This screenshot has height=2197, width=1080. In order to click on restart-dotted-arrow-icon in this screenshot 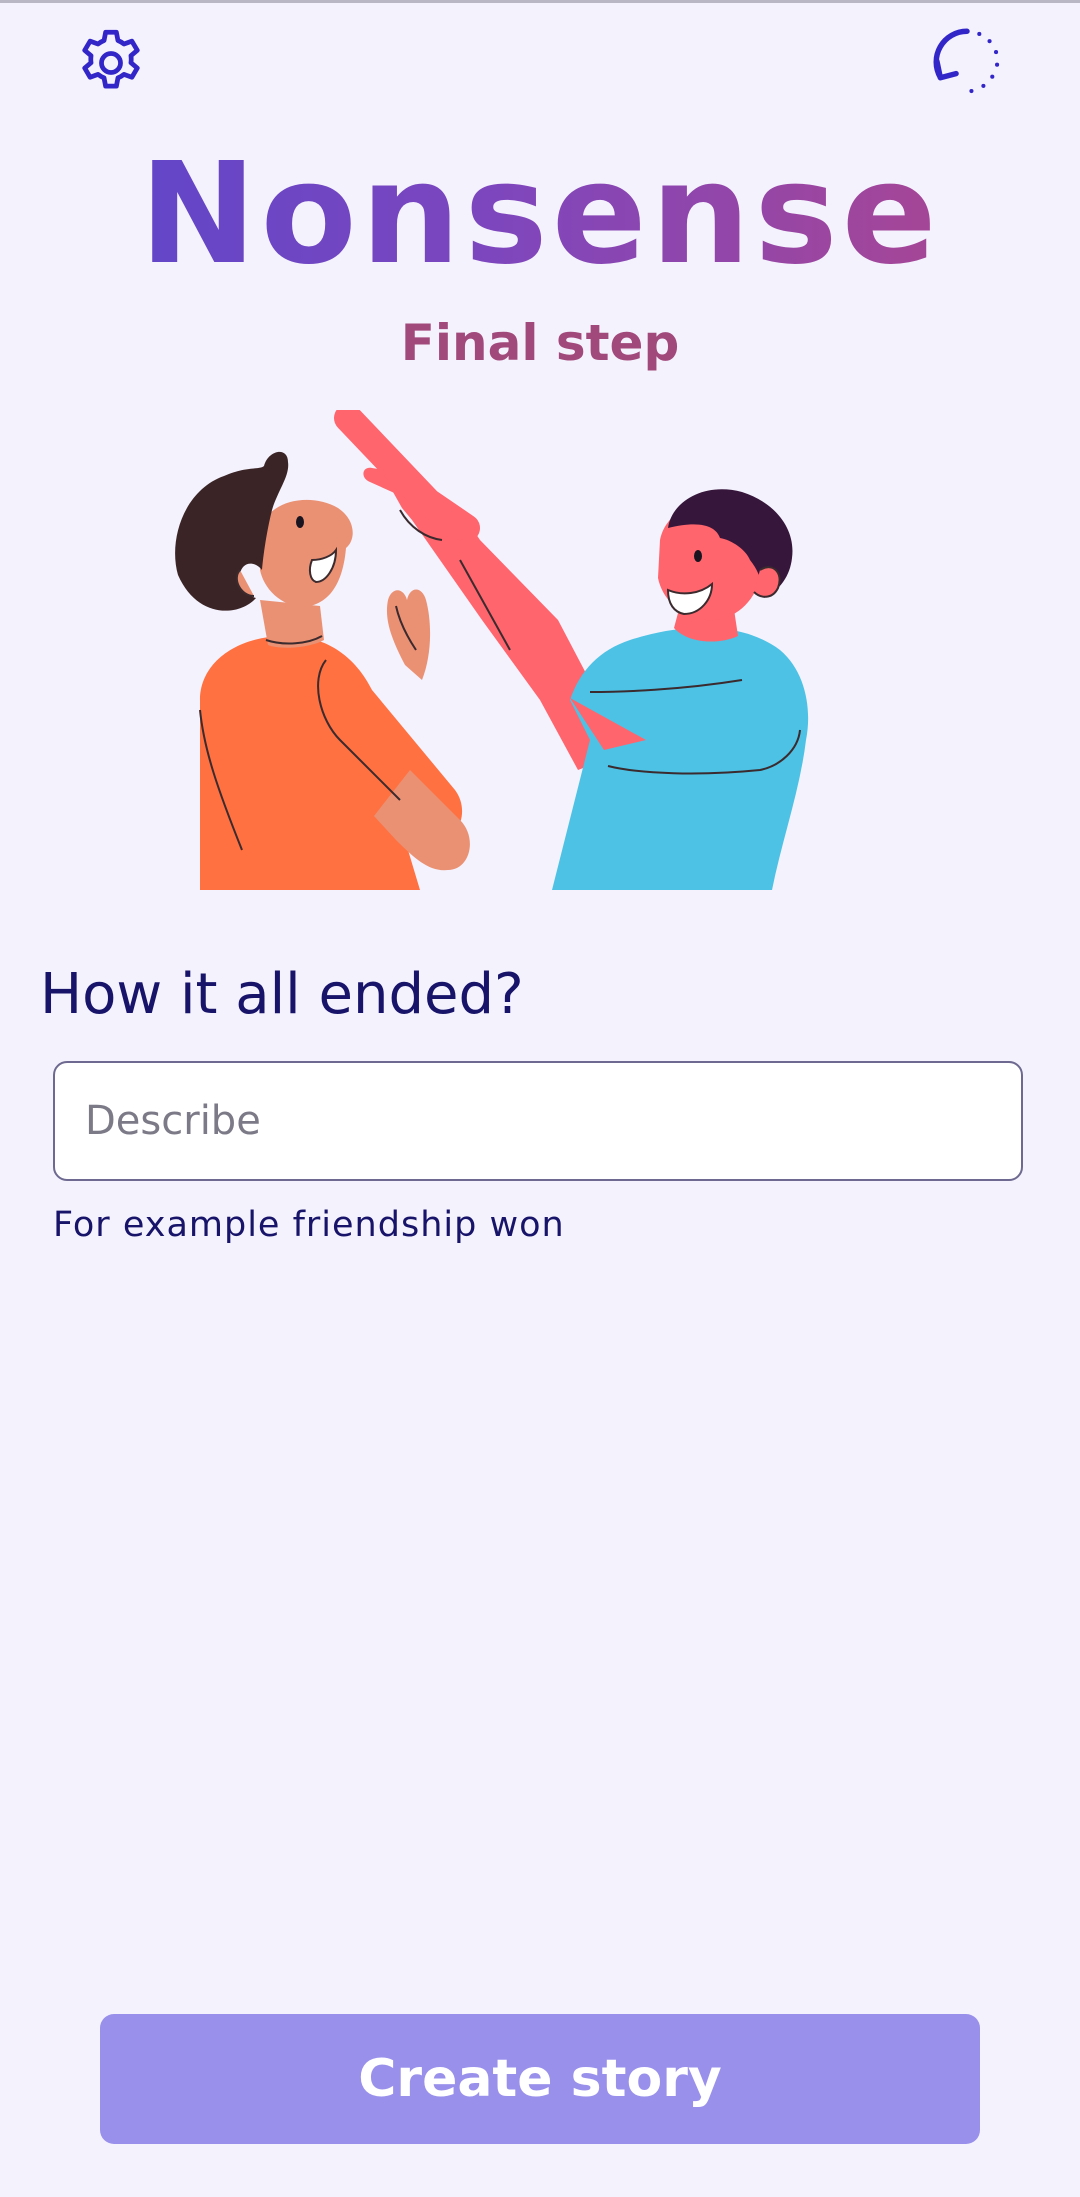, I will do `click(966, 61)`.